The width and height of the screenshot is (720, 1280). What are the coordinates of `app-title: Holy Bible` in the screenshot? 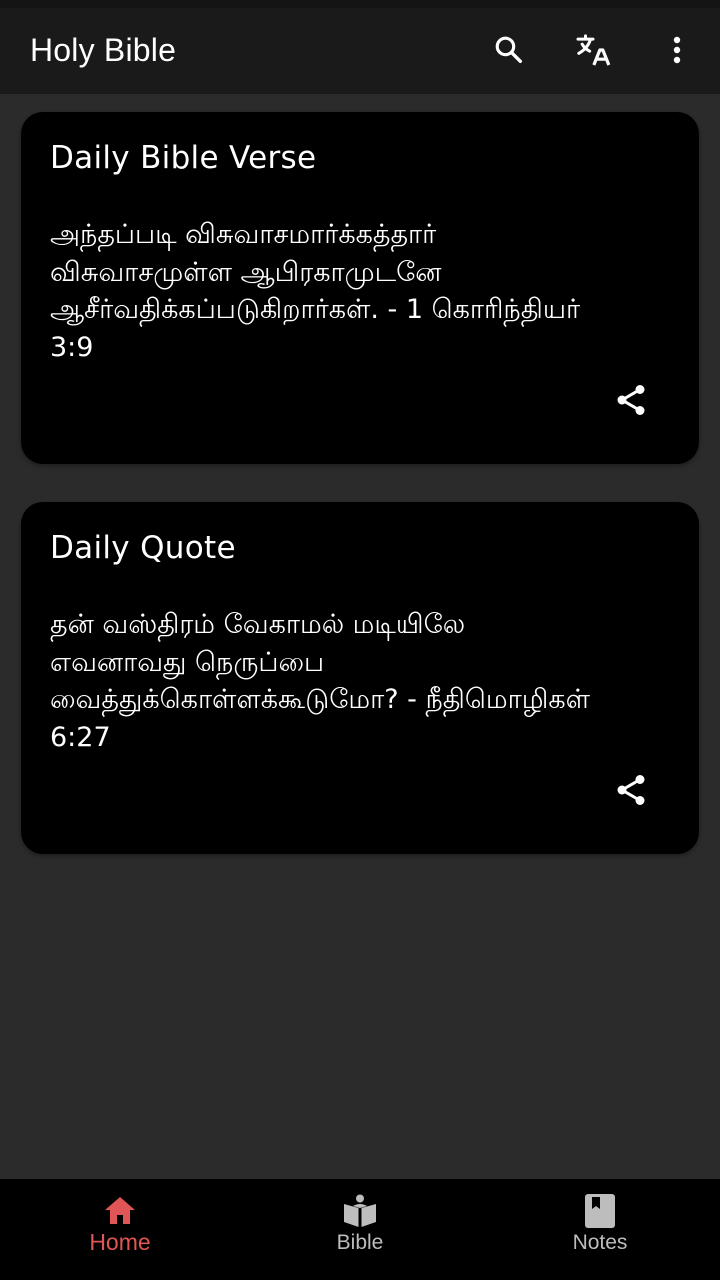 It's located at (103, 50).